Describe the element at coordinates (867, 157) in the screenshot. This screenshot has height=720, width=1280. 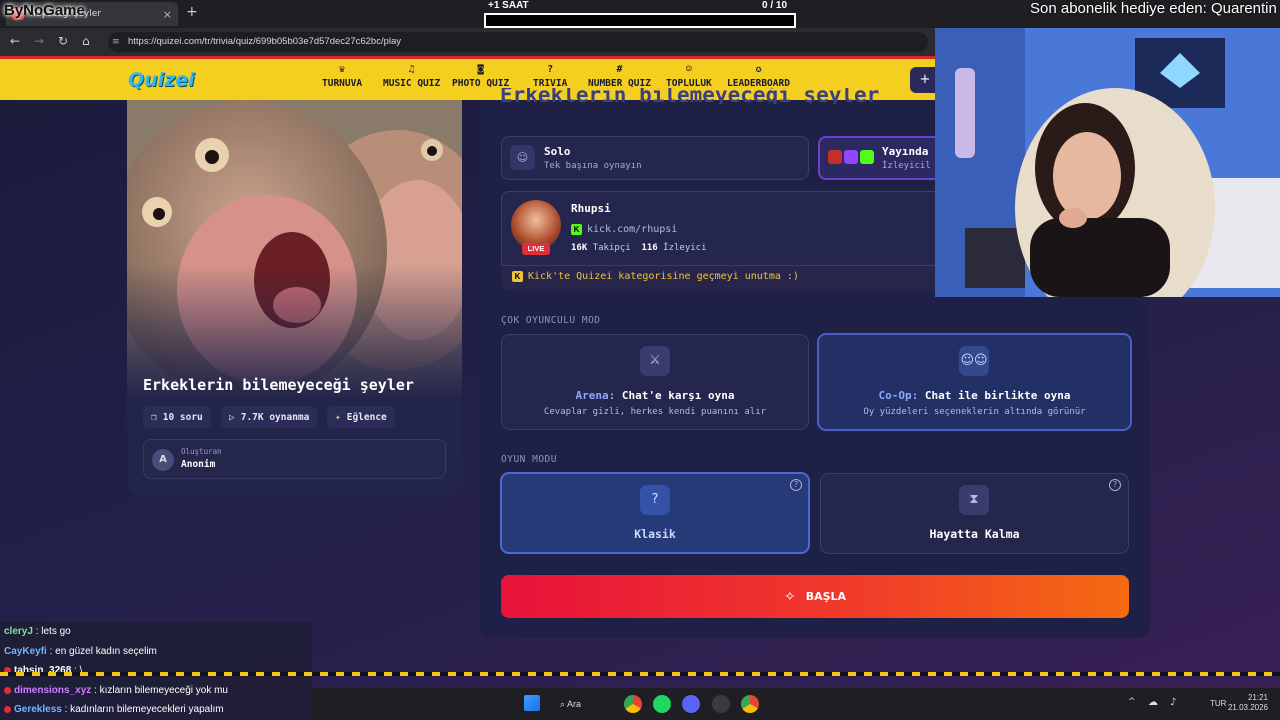
I see `kick-icon` at that location.